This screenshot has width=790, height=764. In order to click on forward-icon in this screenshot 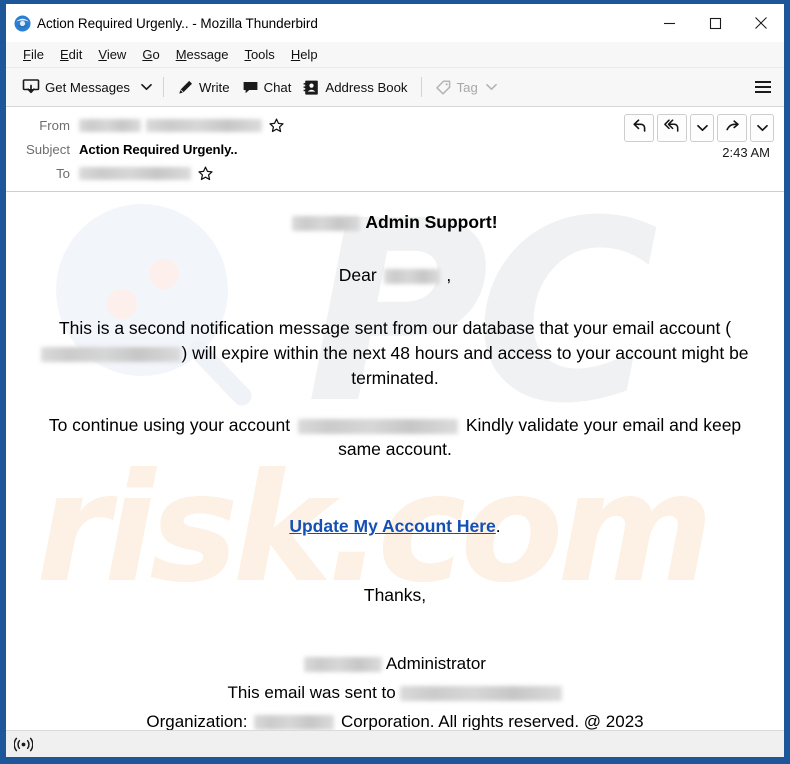, I will do `click(732, 128)`.